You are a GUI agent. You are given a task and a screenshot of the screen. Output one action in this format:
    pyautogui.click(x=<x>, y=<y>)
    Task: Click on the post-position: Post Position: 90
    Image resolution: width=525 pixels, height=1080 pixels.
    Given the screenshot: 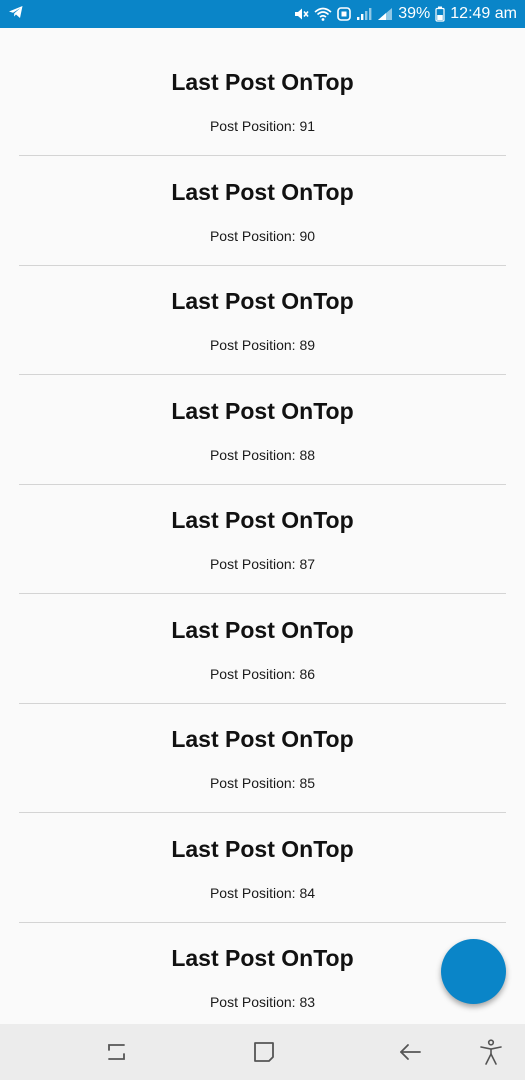 What is the action you would take?
    pyautogui.click(x=262, y=235)
    